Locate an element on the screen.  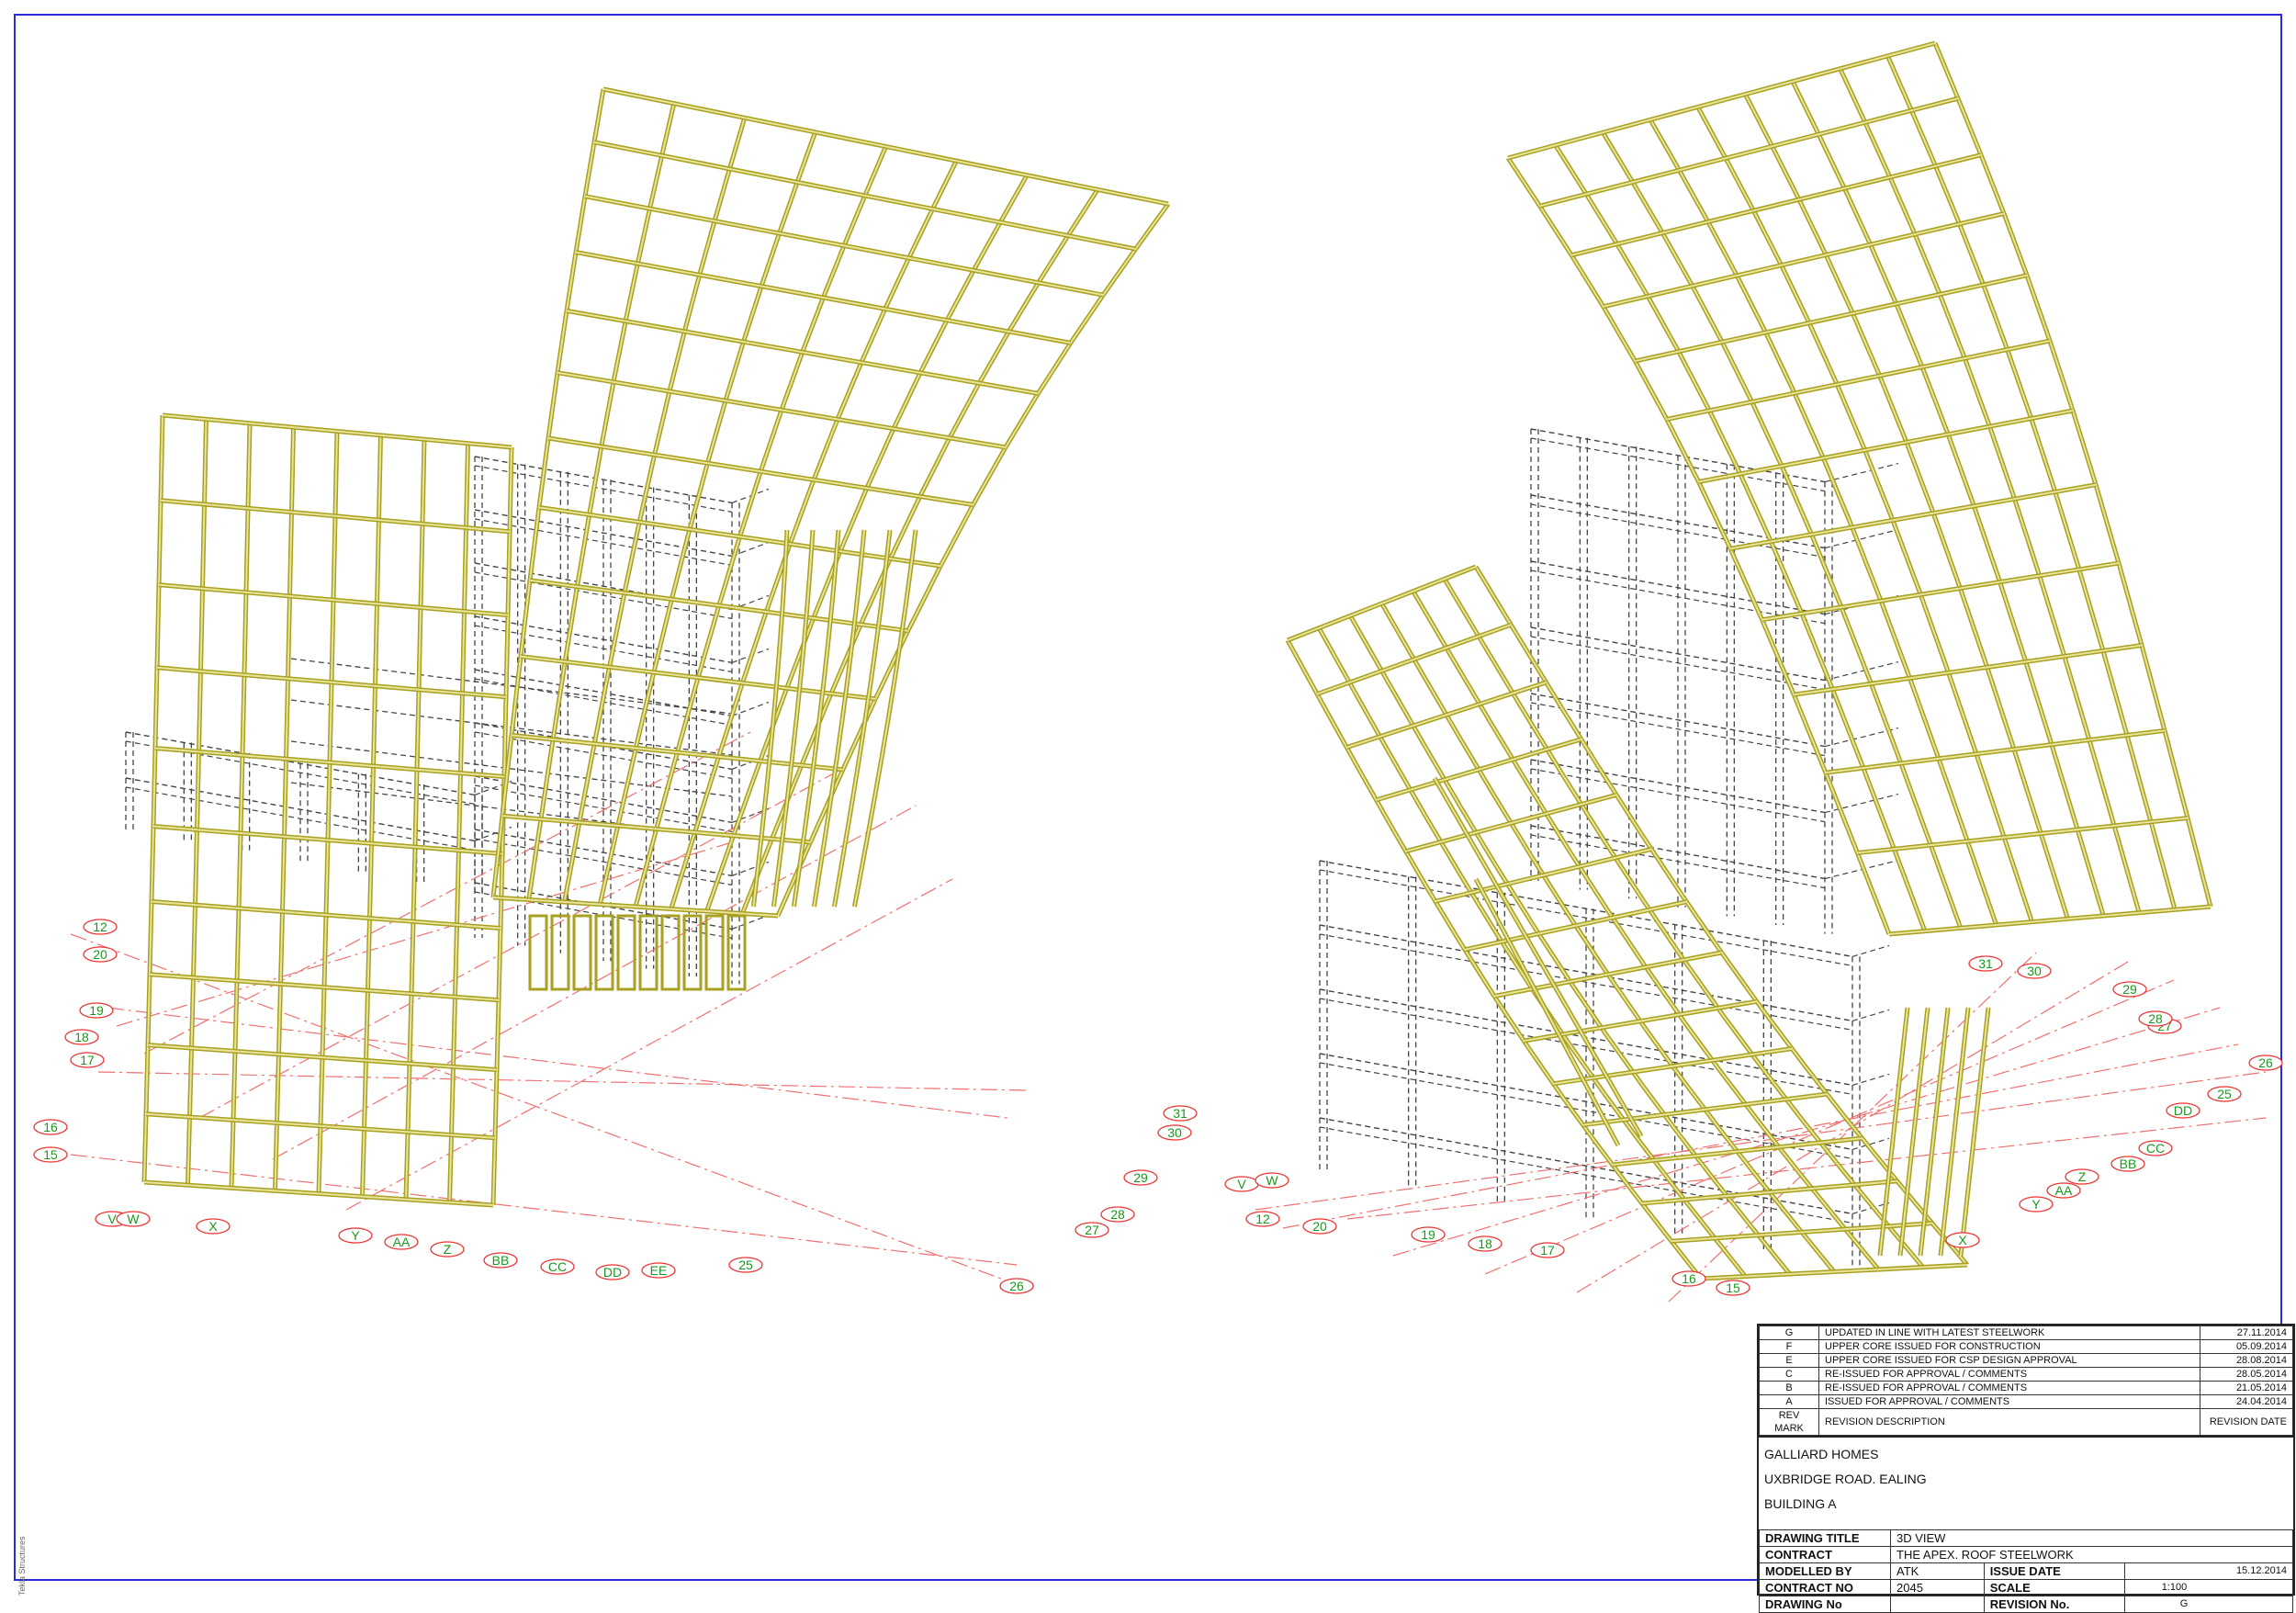
grid-tag-label: 30 is located at coordinates (1175, 1132).